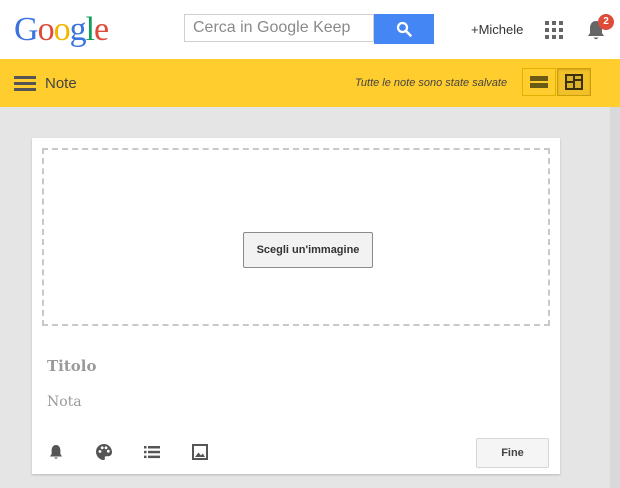  I want to click on apps-grid-icon, so click(554, 30).